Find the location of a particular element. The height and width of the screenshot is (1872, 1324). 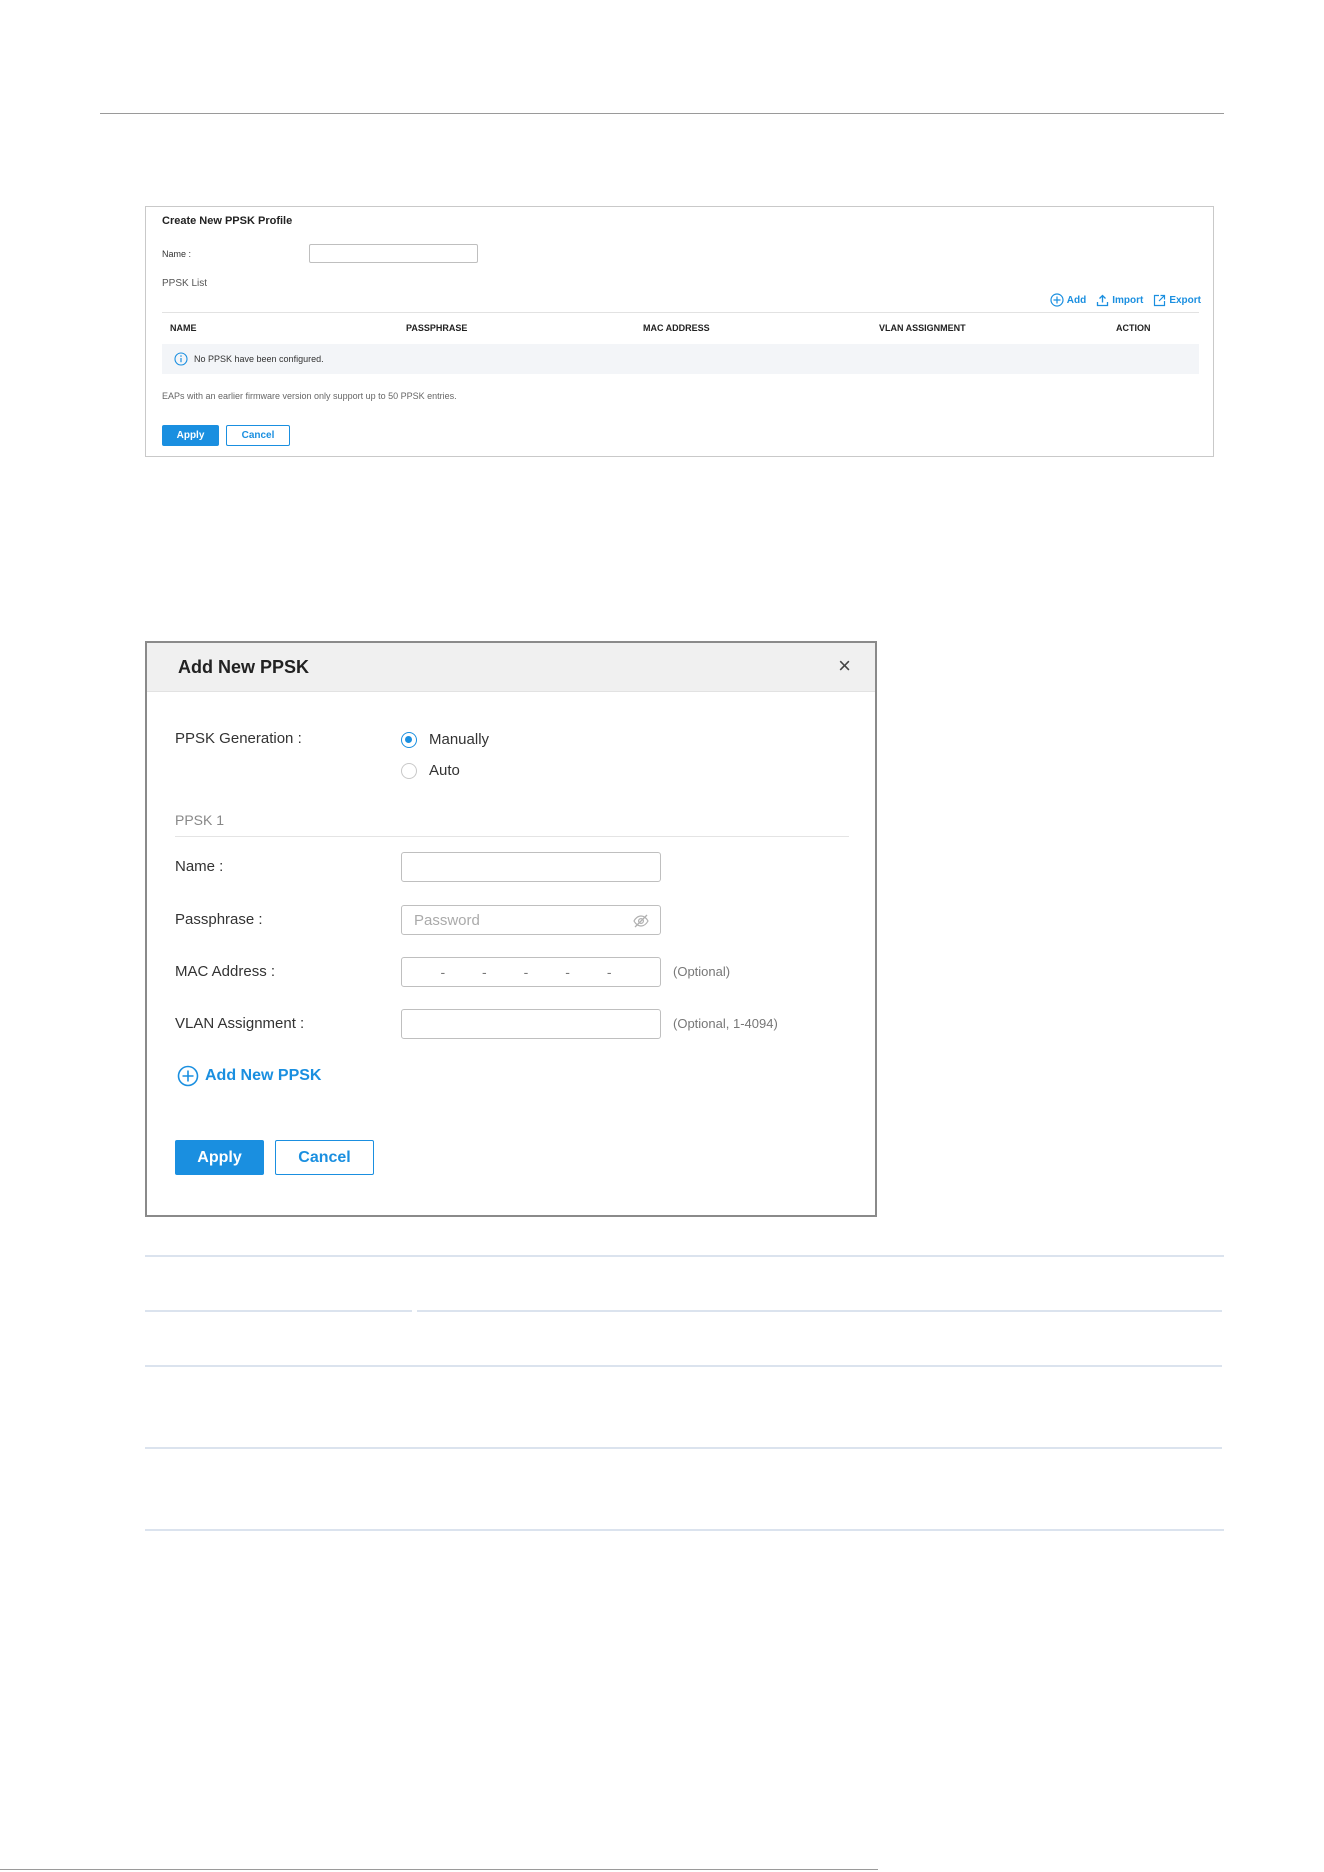

export-button: Export is located at coordinates (1177, 300).